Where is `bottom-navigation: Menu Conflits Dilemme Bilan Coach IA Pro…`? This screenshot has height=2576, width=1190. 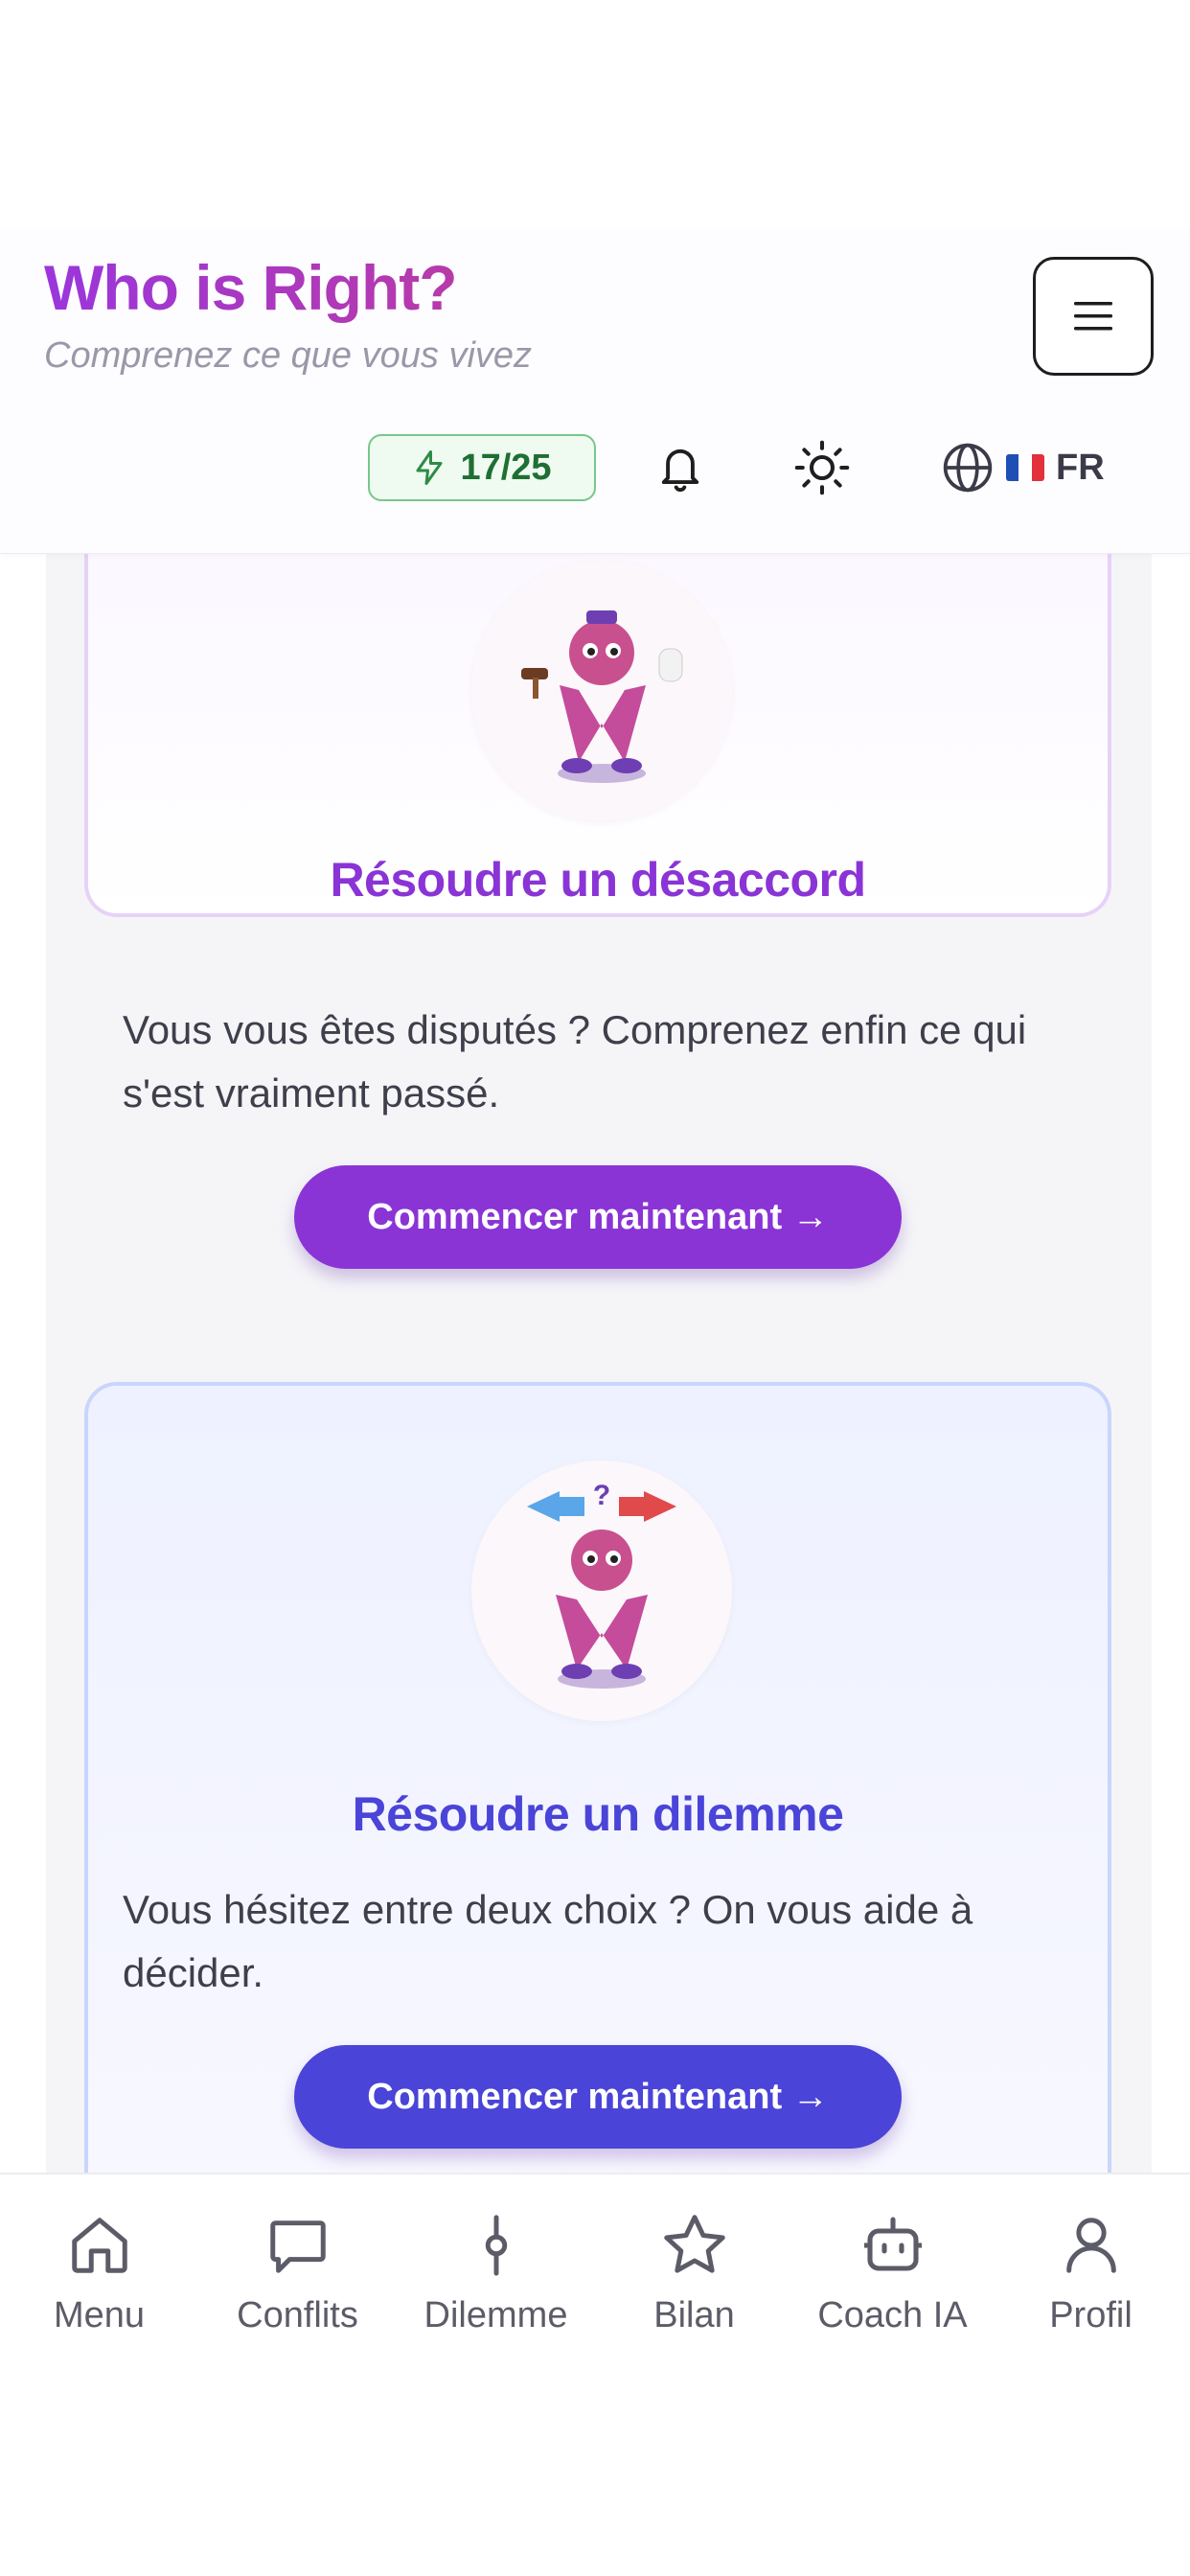
bottom-navigation: Menu Conflits Dilemme Bilan Coach IA Pro… is located at coordinates (595, 2273).